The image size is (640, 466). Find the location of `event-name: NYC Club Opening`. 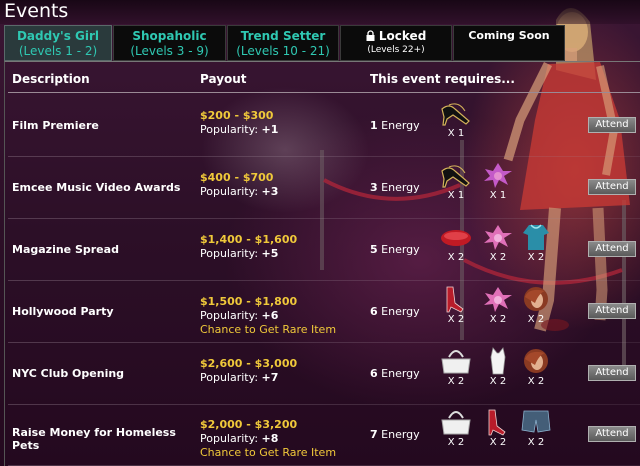

event-name: NYC Club Opening is located at coordinates (68, 373).